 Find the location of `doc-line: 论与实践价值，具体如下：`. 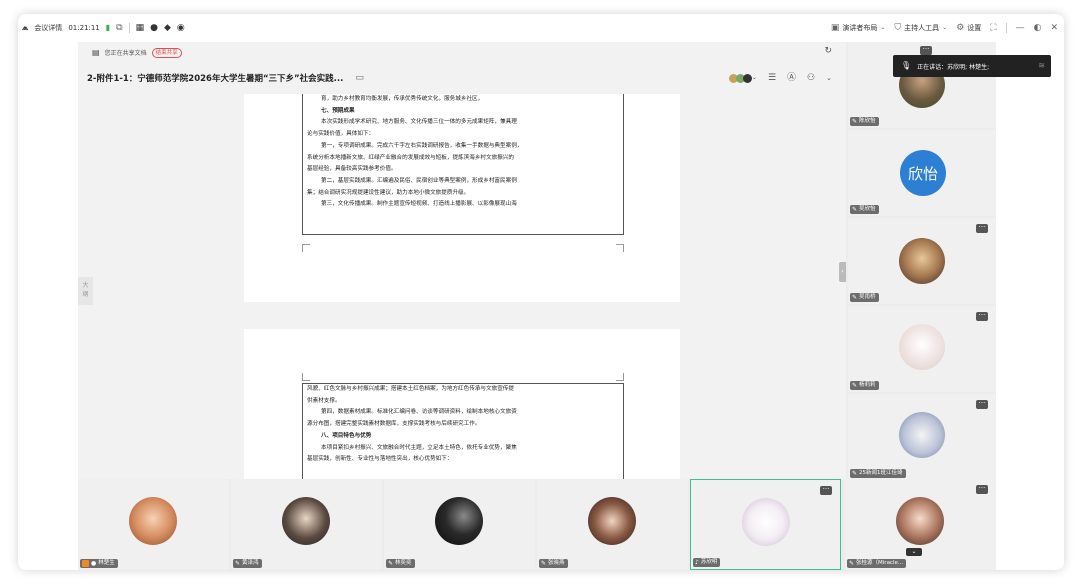

doc-line: 论与实践价值，具体如下： is located at coordinates (341, 134).